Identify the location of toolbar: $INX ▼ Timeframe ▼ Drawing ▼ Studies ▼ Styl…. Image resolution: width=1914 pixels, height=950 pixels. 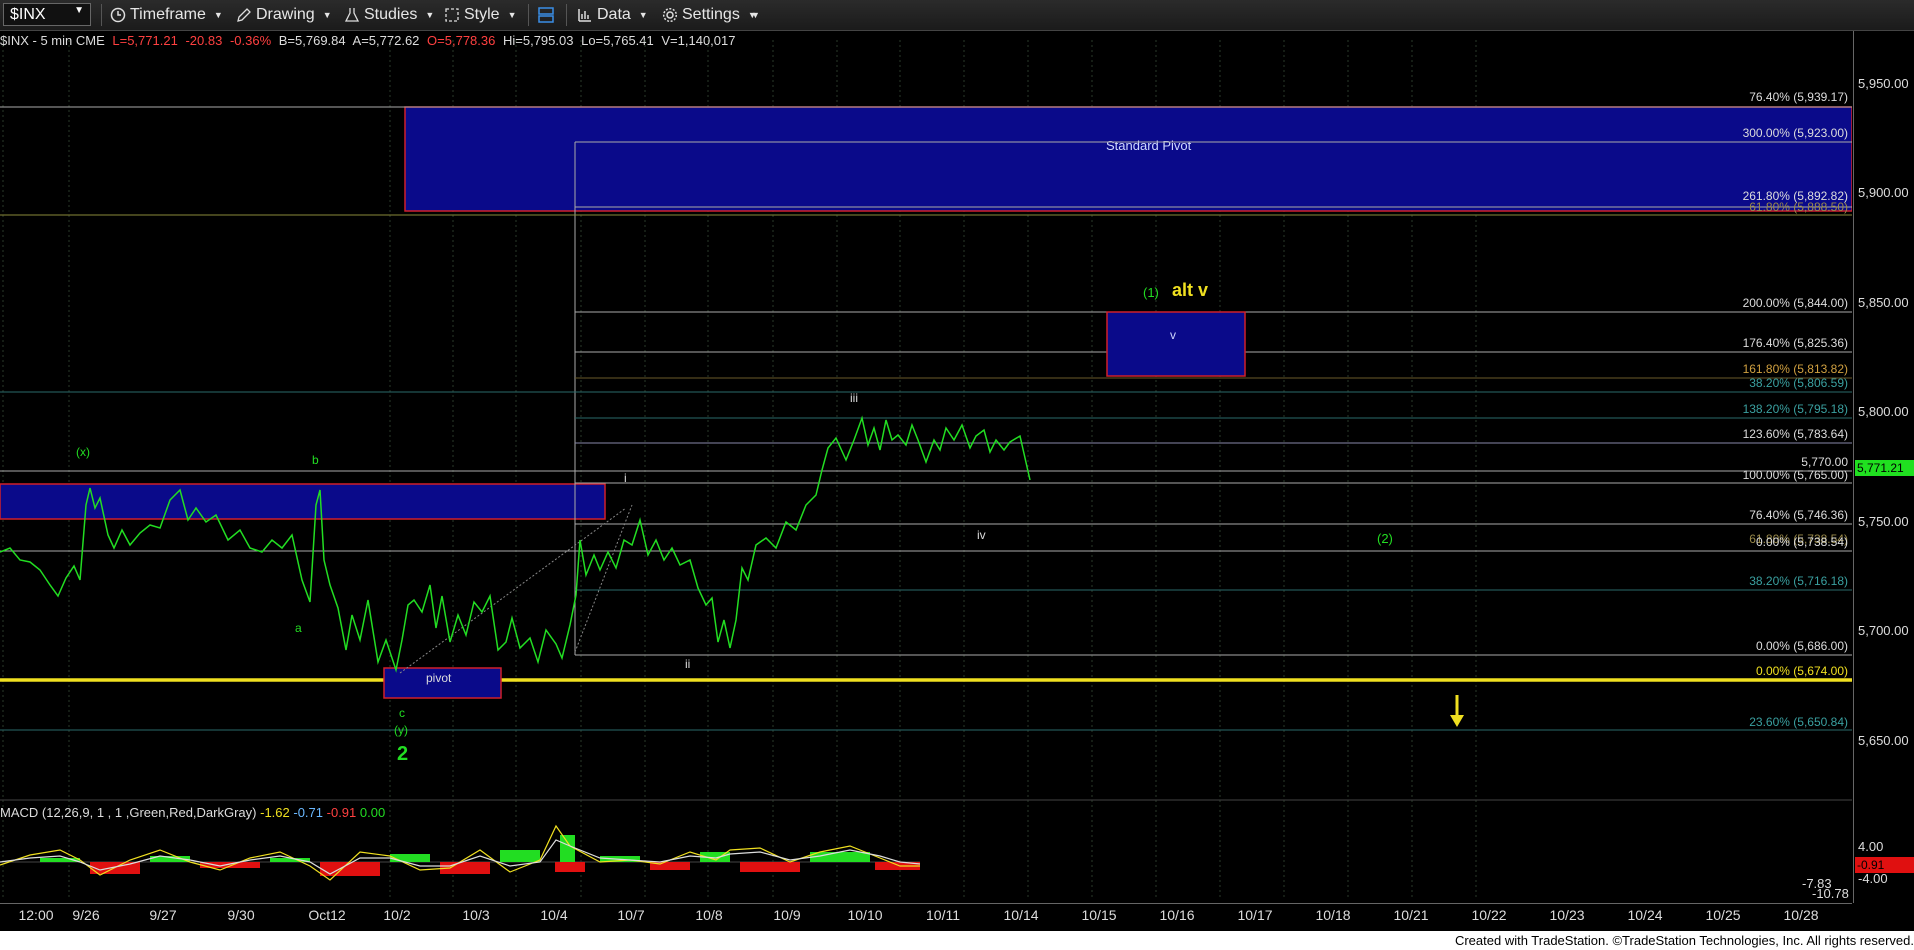
(957, 15).